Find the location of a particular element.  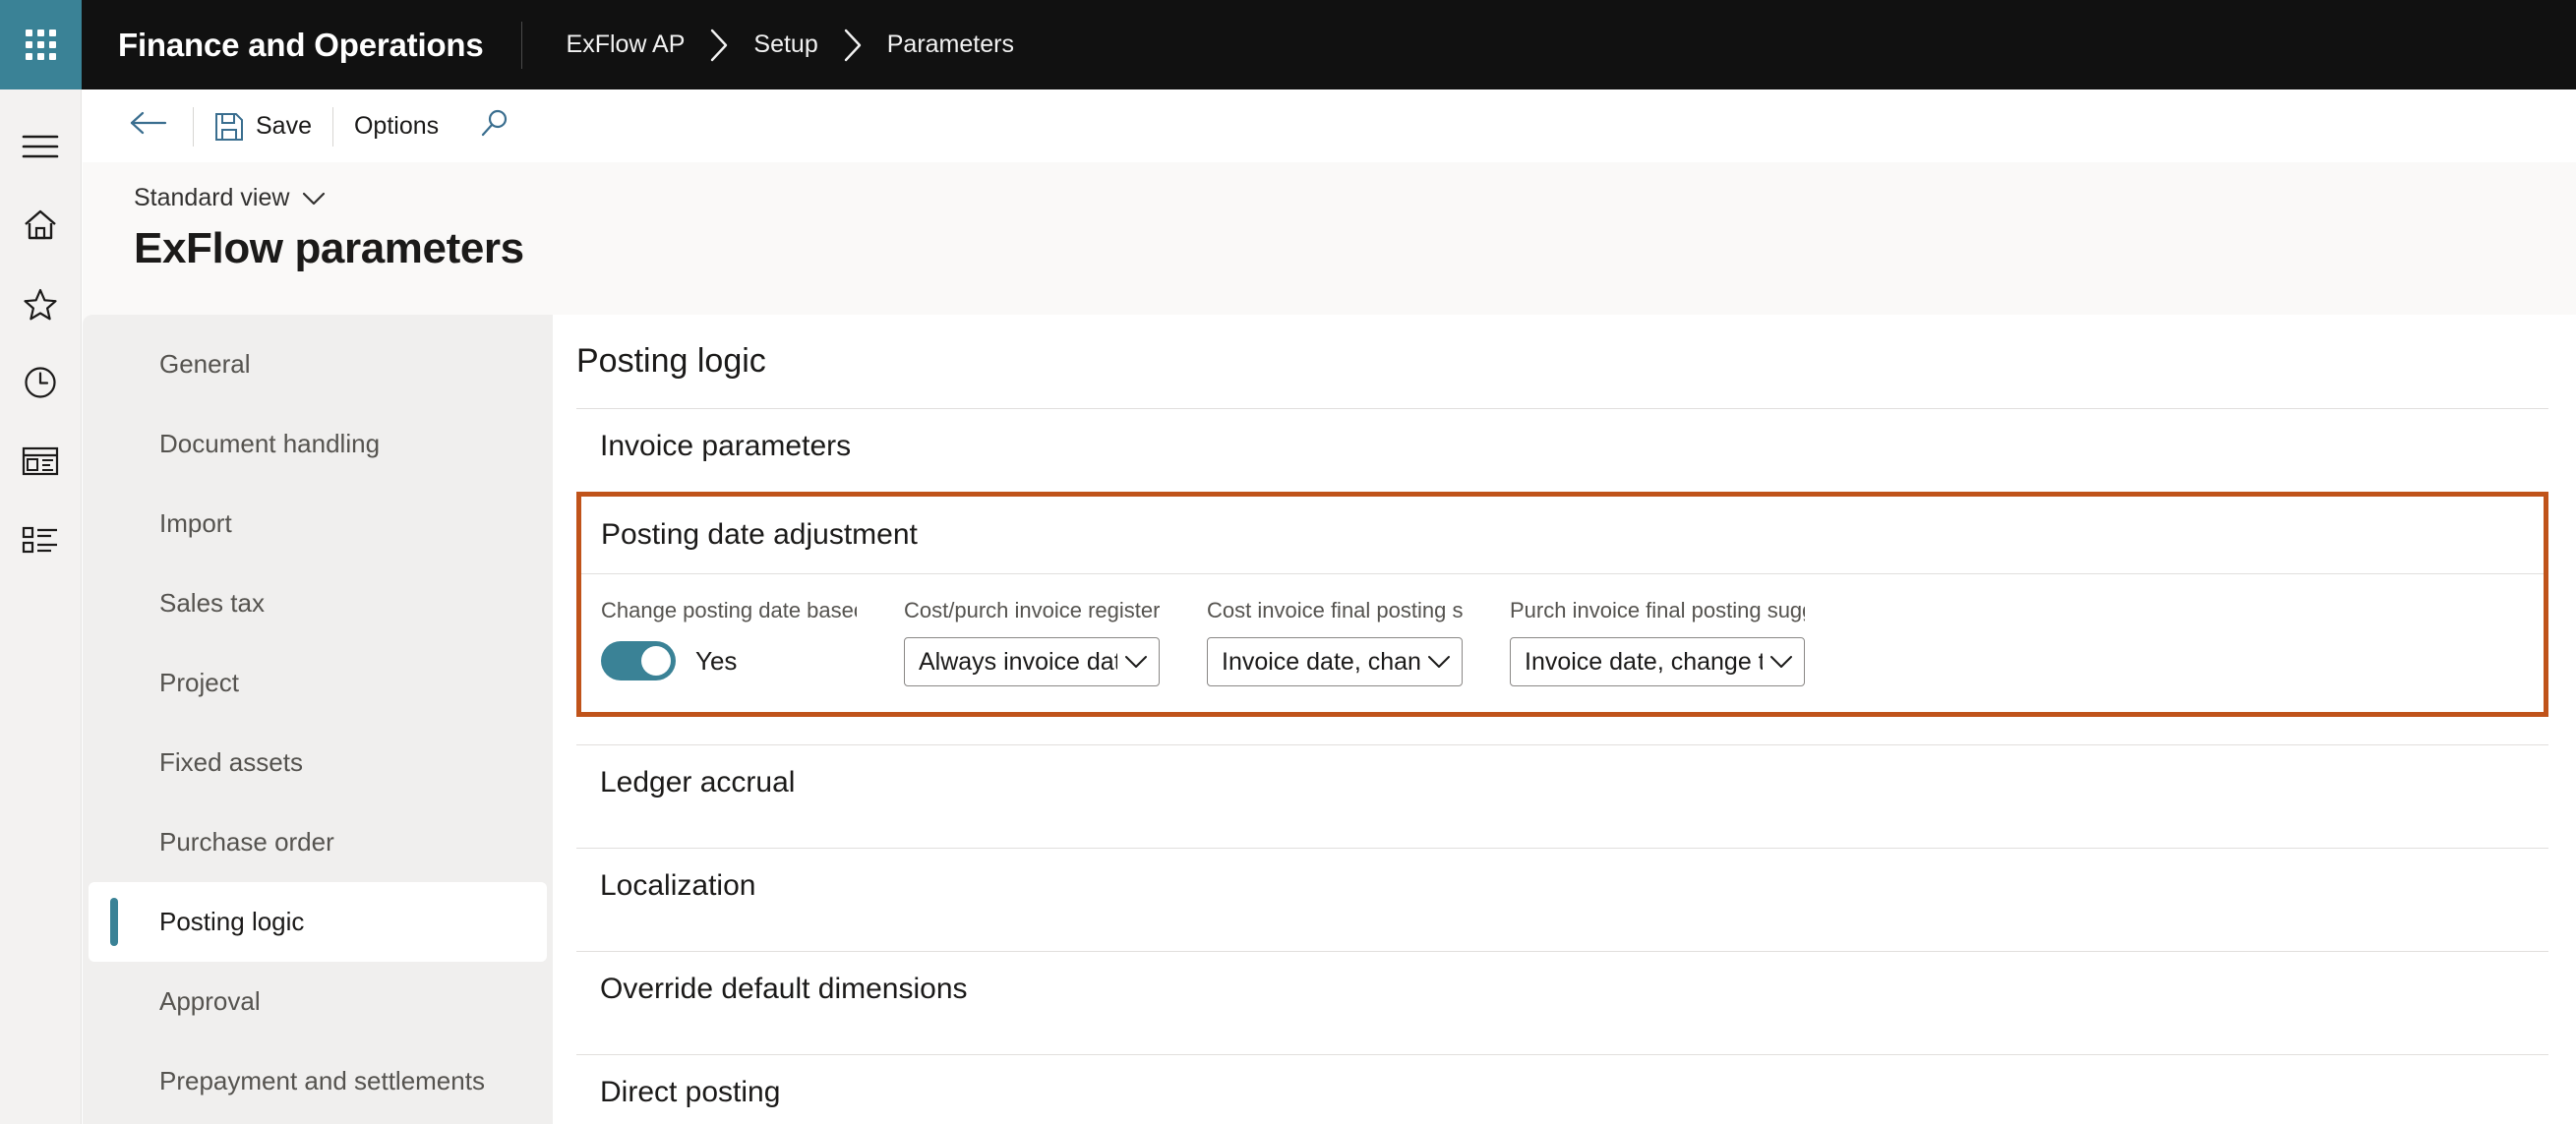

home-icon is located at coordinates (41, 225).